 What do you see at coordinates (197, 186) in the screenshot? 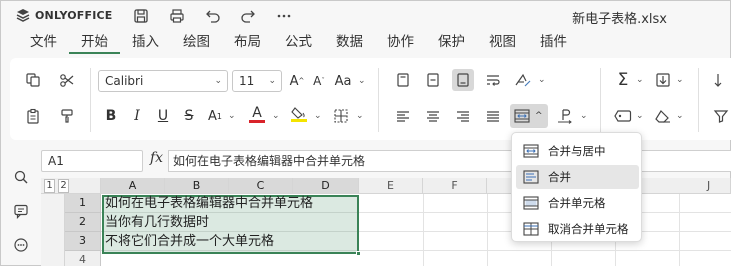
I see `column-header-b: B` at bounding box center [197, 186].